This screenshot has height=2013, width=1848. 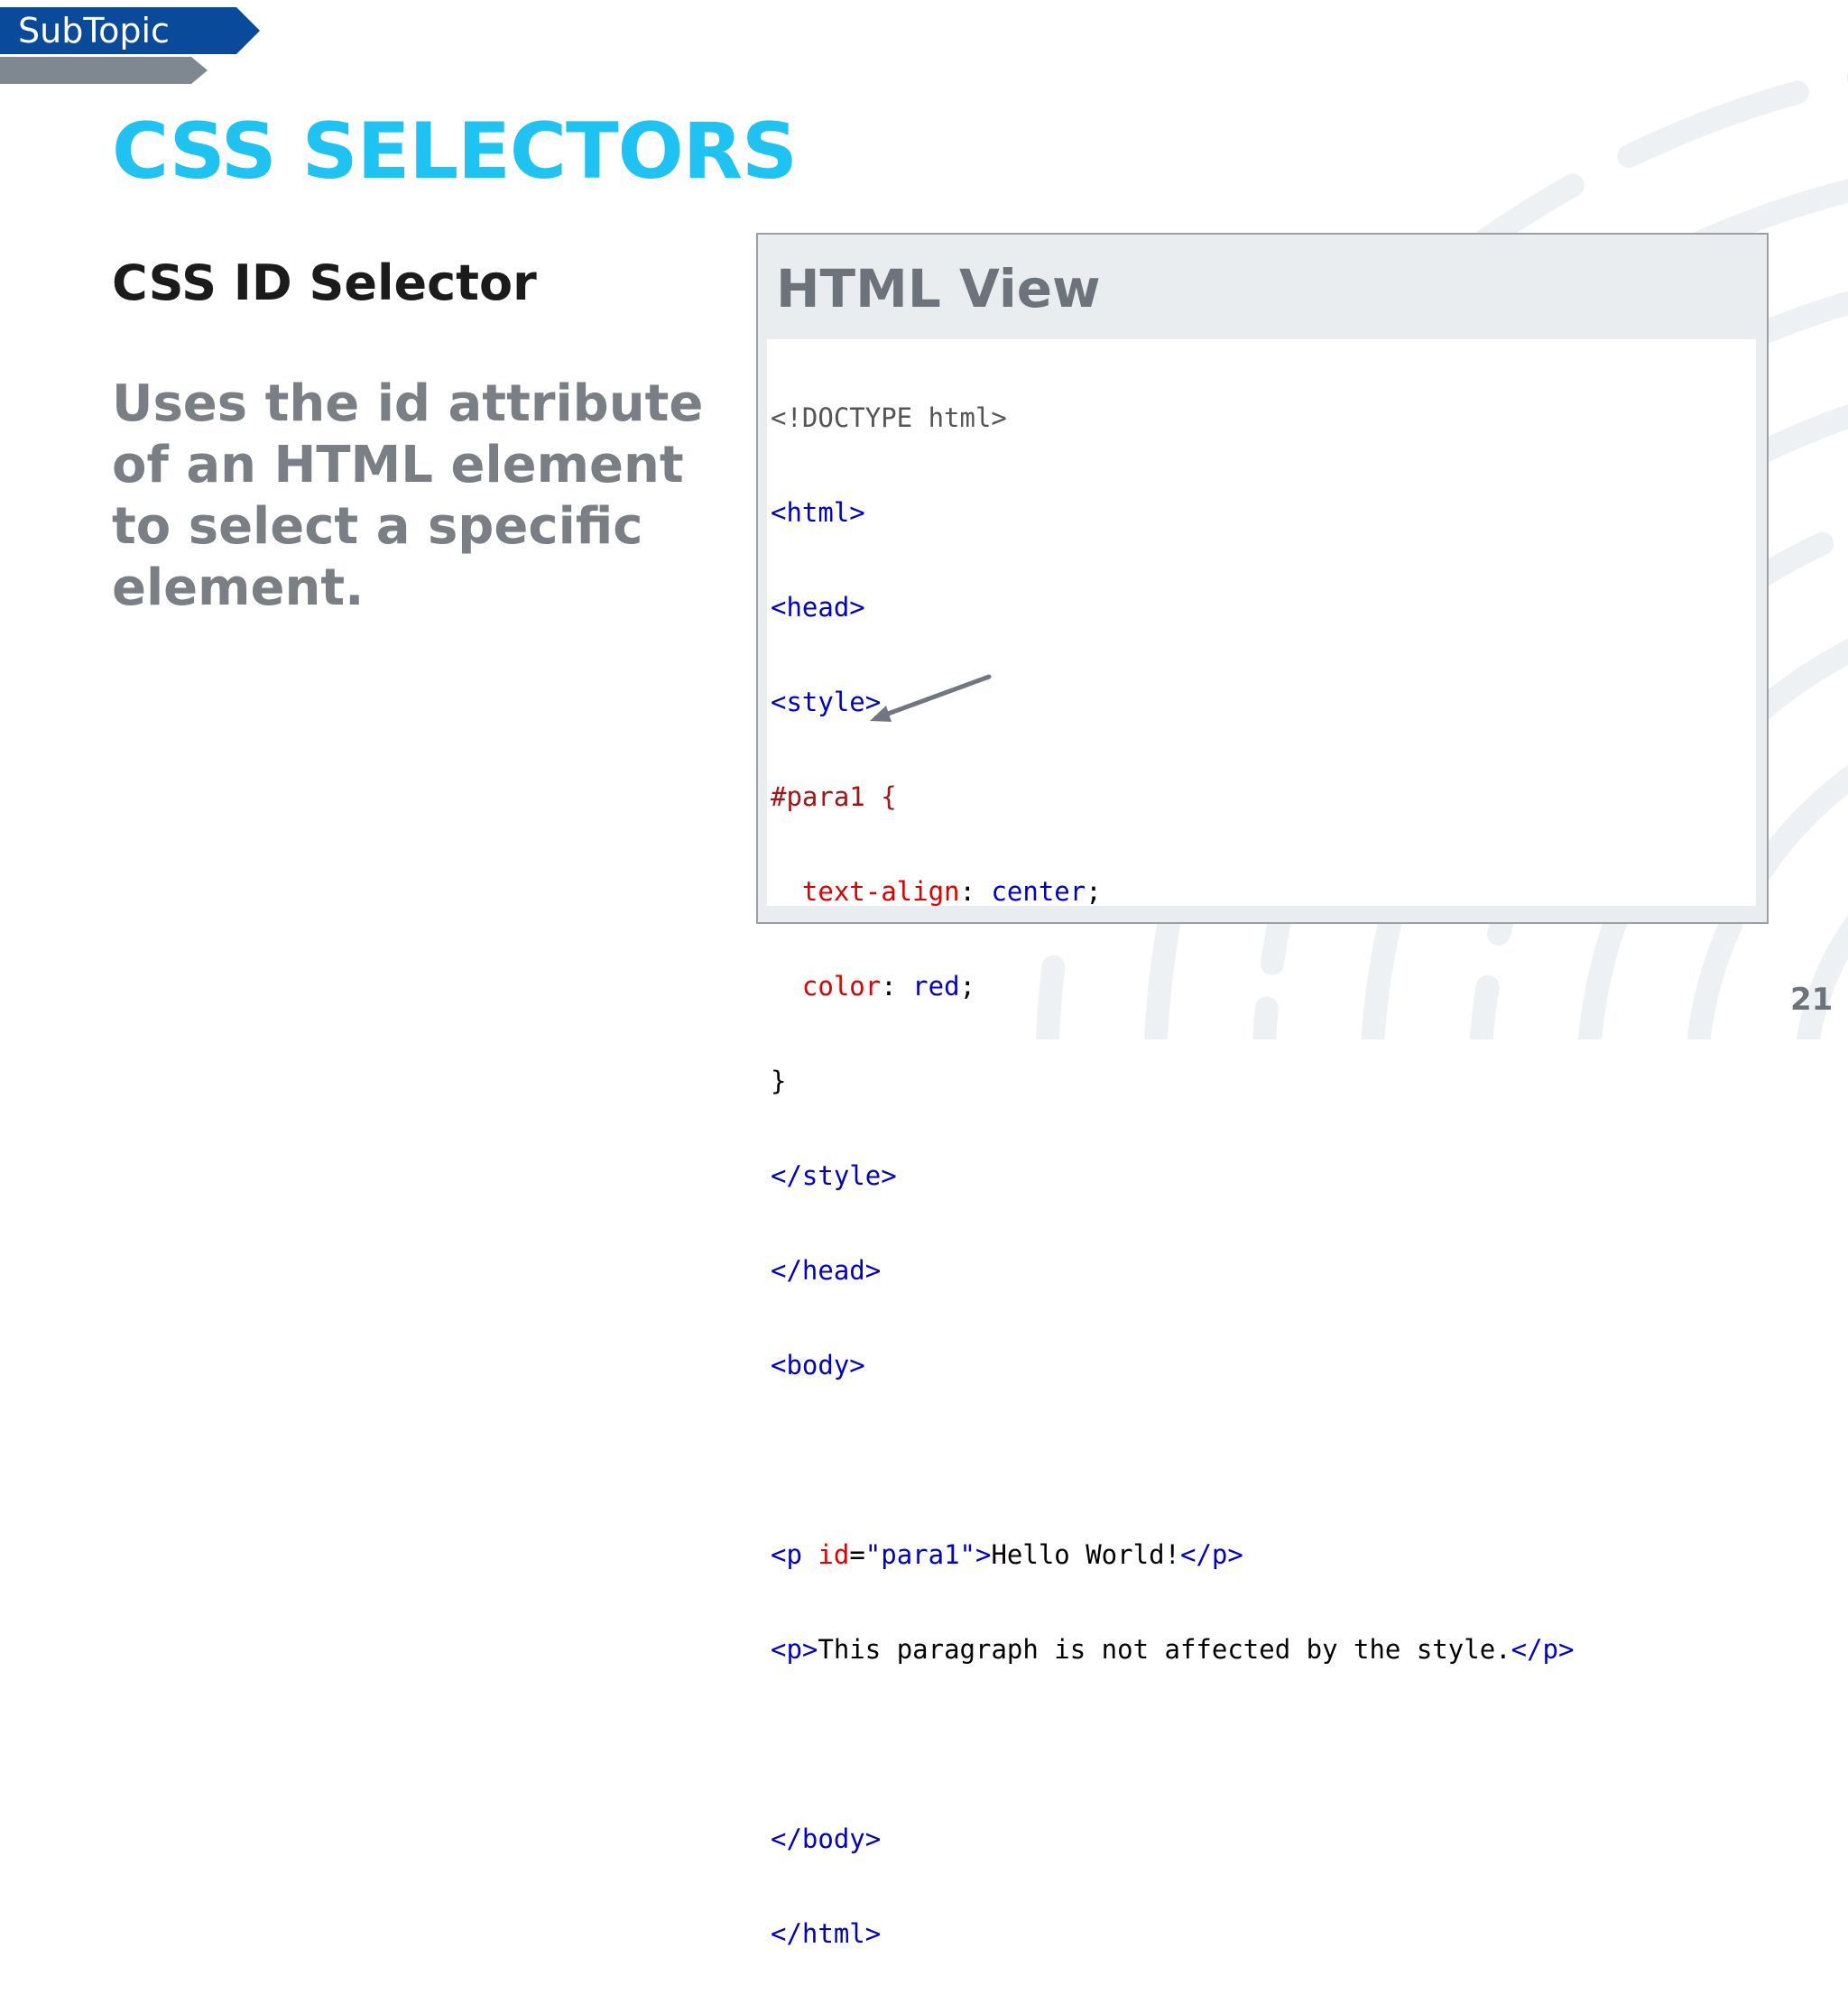 I want to click on code-prop-value: center, so click(x=1038, y=891).